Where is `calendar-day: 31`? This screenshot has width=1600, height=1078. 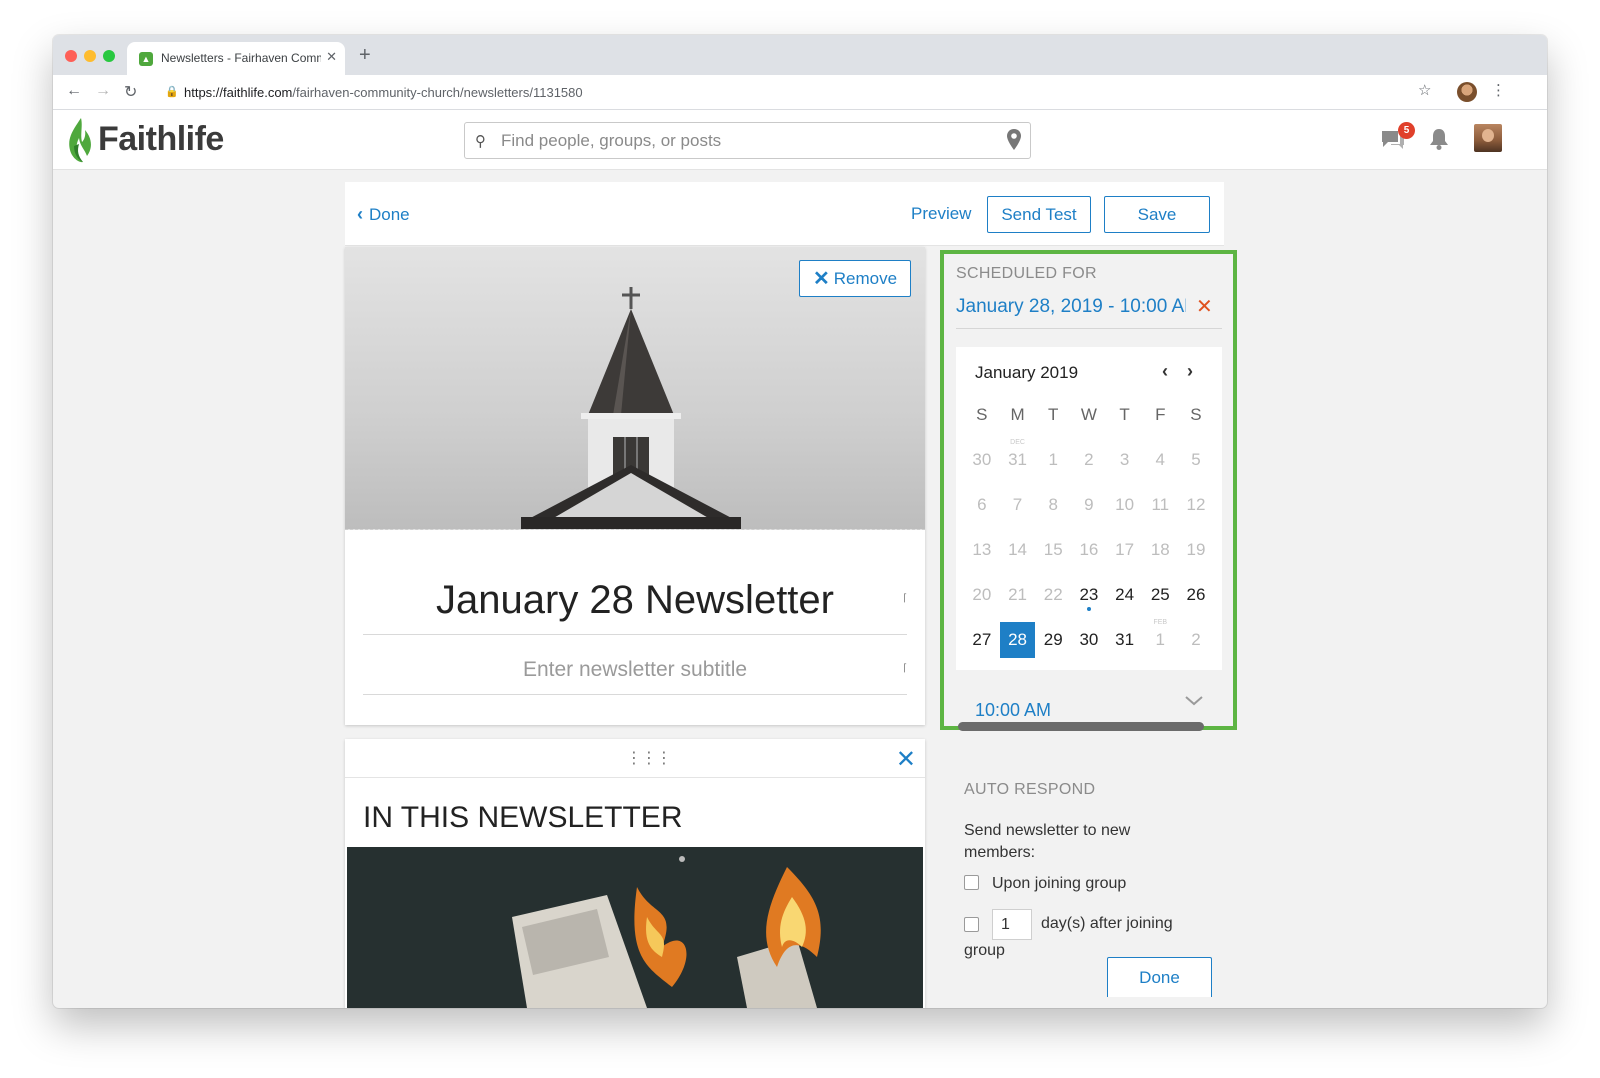
calendar-day: 31 is located at coordinates (1125, 640).